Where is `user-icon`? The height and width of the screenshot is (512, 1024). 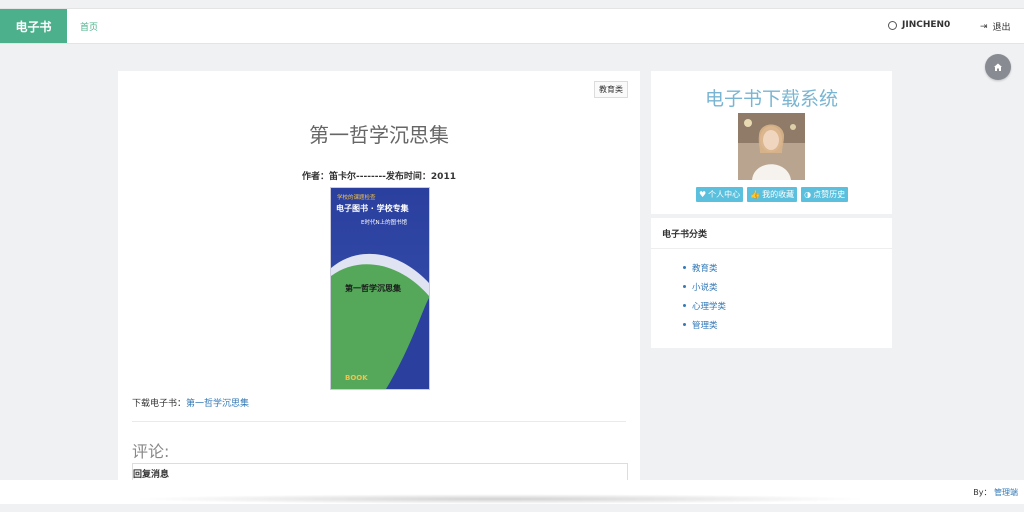 user-icon is located at coordinates (892, 25).